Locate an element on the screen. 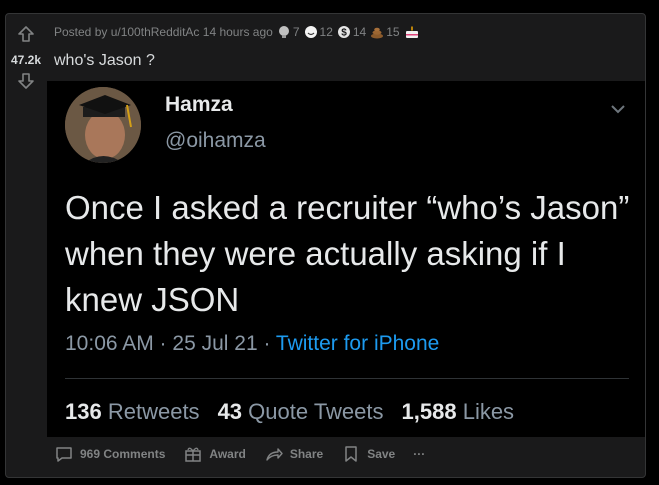 The image size is (659, 485). avatar is located at coordinates (103, 125).